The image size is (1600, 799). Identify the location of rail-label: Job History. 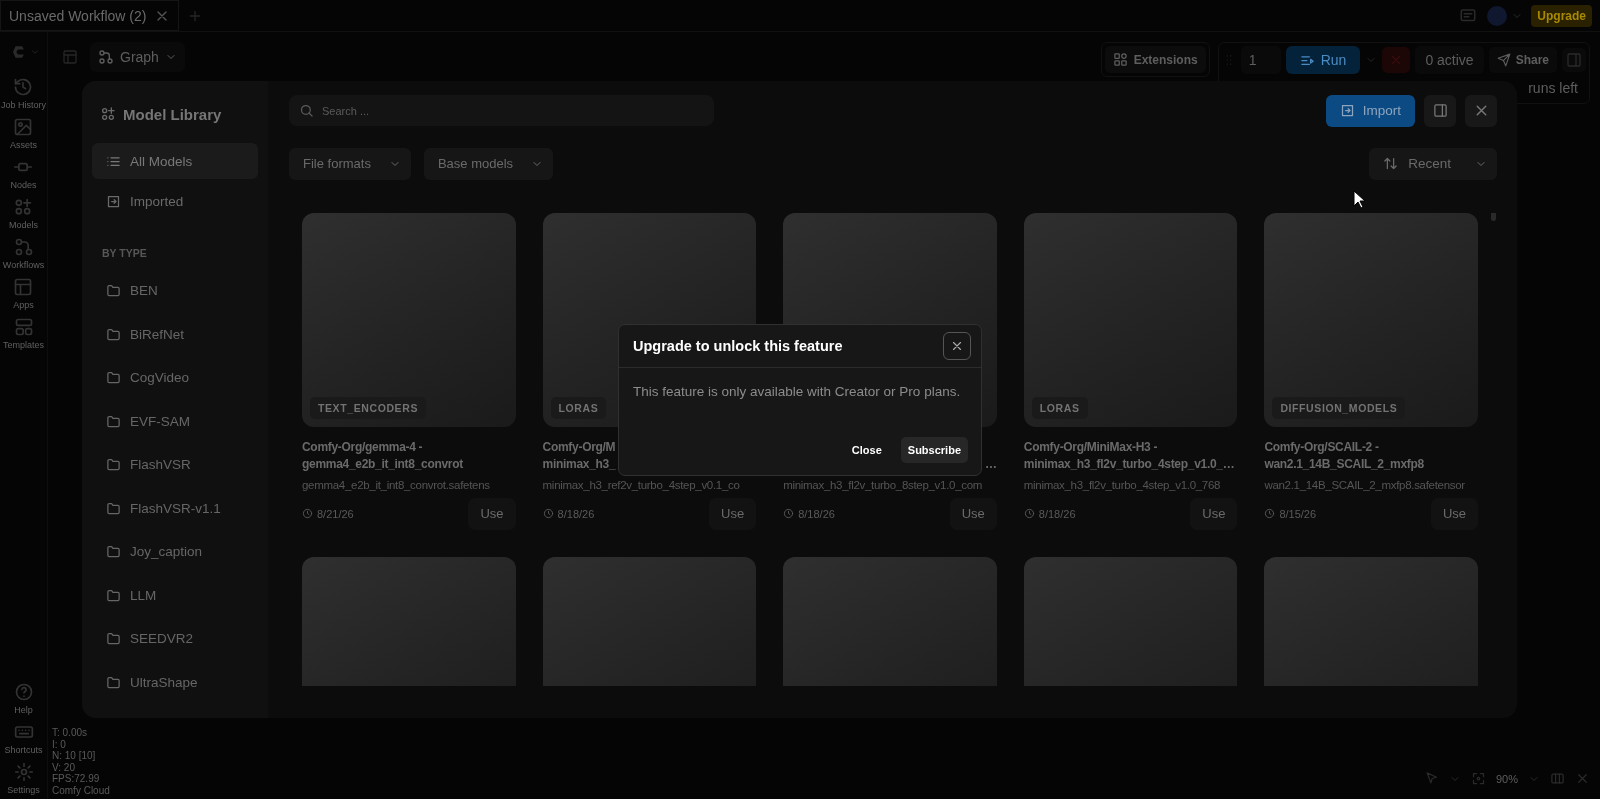
(23, 105).